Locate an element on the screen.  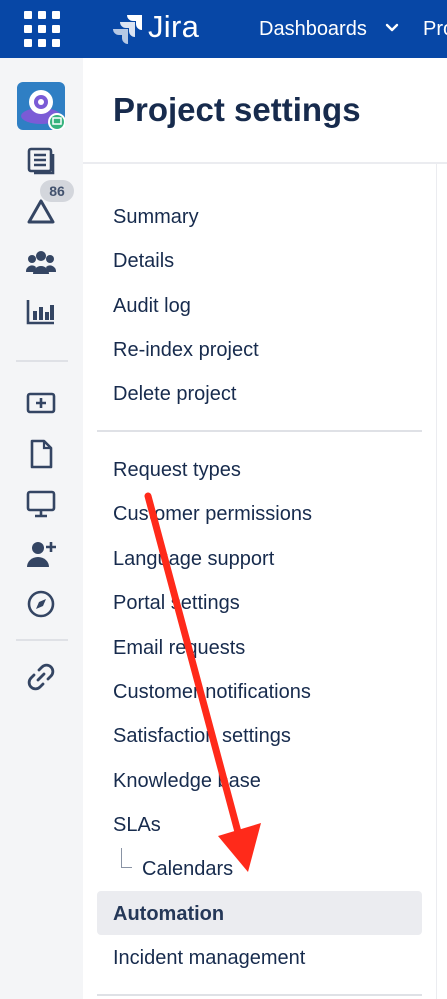
add-user-icon is located at coordinates (41, 554).